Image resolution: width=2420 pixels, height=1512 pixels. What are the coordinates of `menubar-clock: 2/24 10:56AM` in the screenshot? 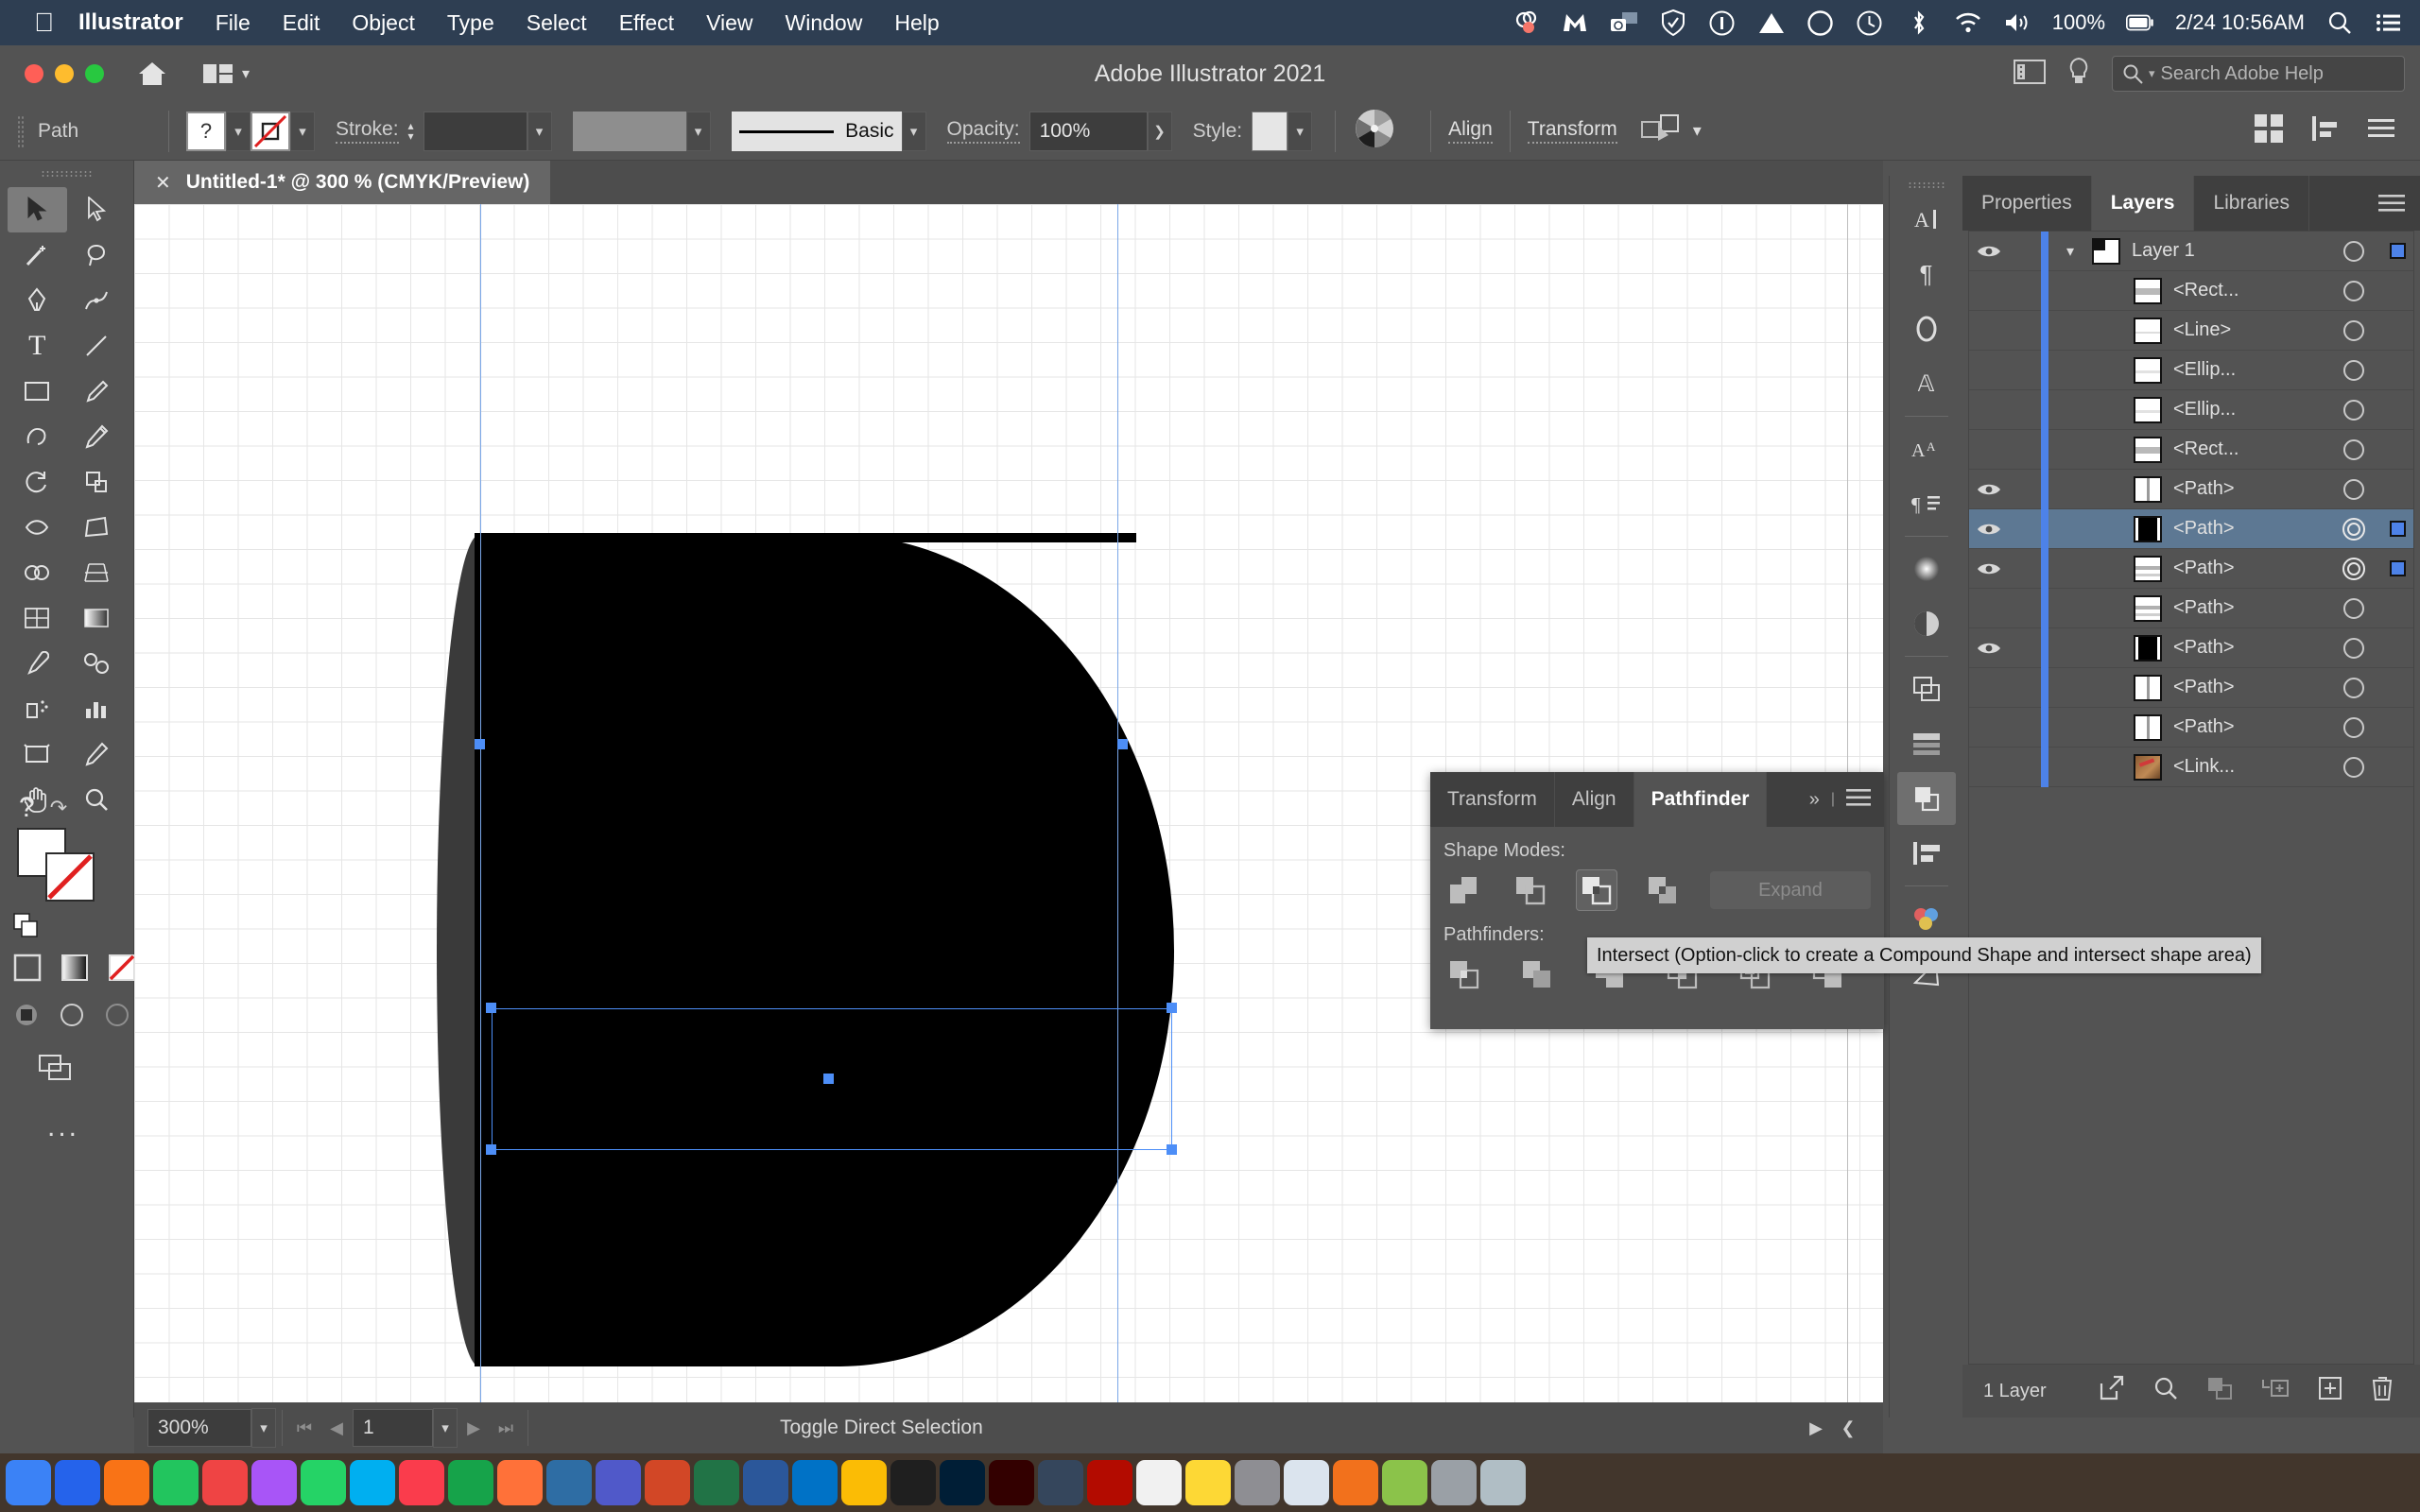 It's located at (2240, 22).